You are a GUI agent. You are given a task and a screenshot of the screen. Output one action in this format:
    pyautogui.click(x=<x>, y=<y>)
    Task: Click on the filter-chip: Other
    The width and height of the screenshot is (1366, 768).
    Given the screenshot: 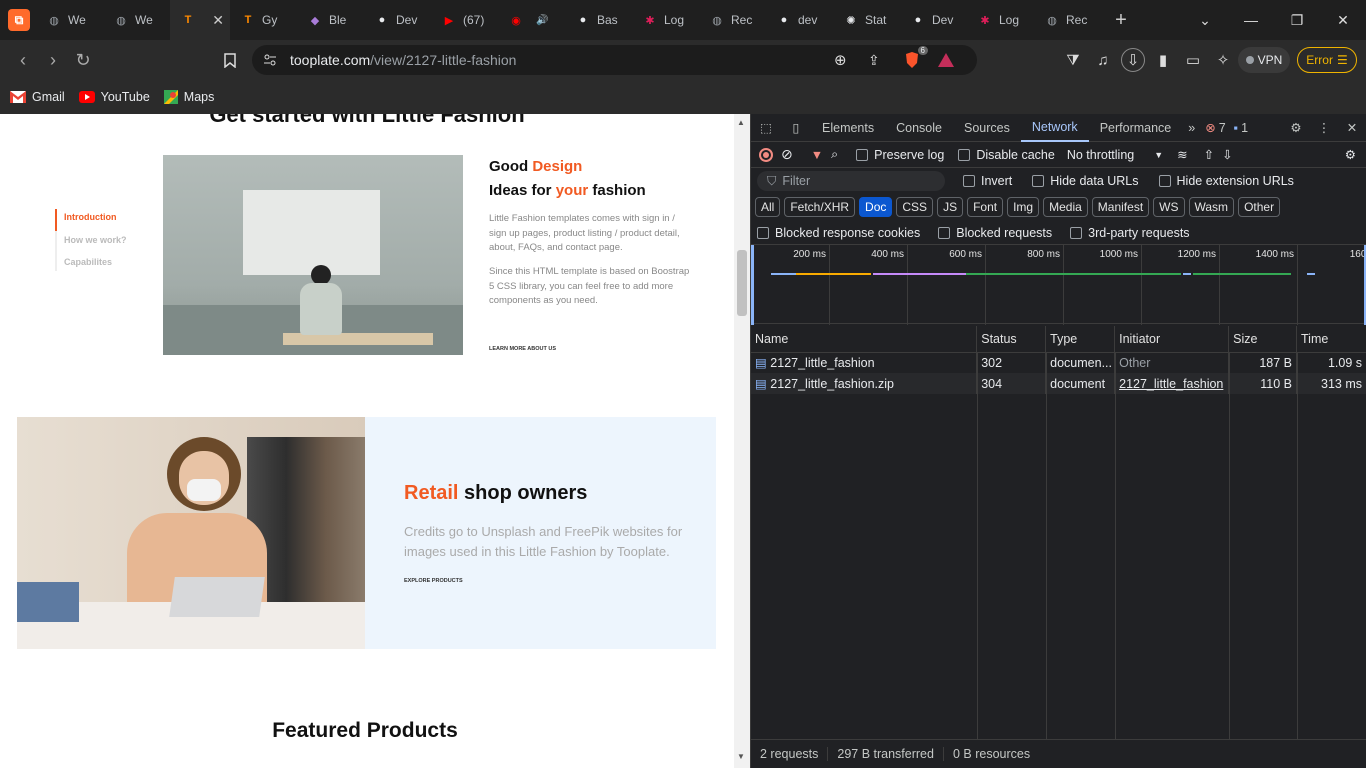 What is the action you would take?
    pyautogui.click(x=1259, y=207)
    